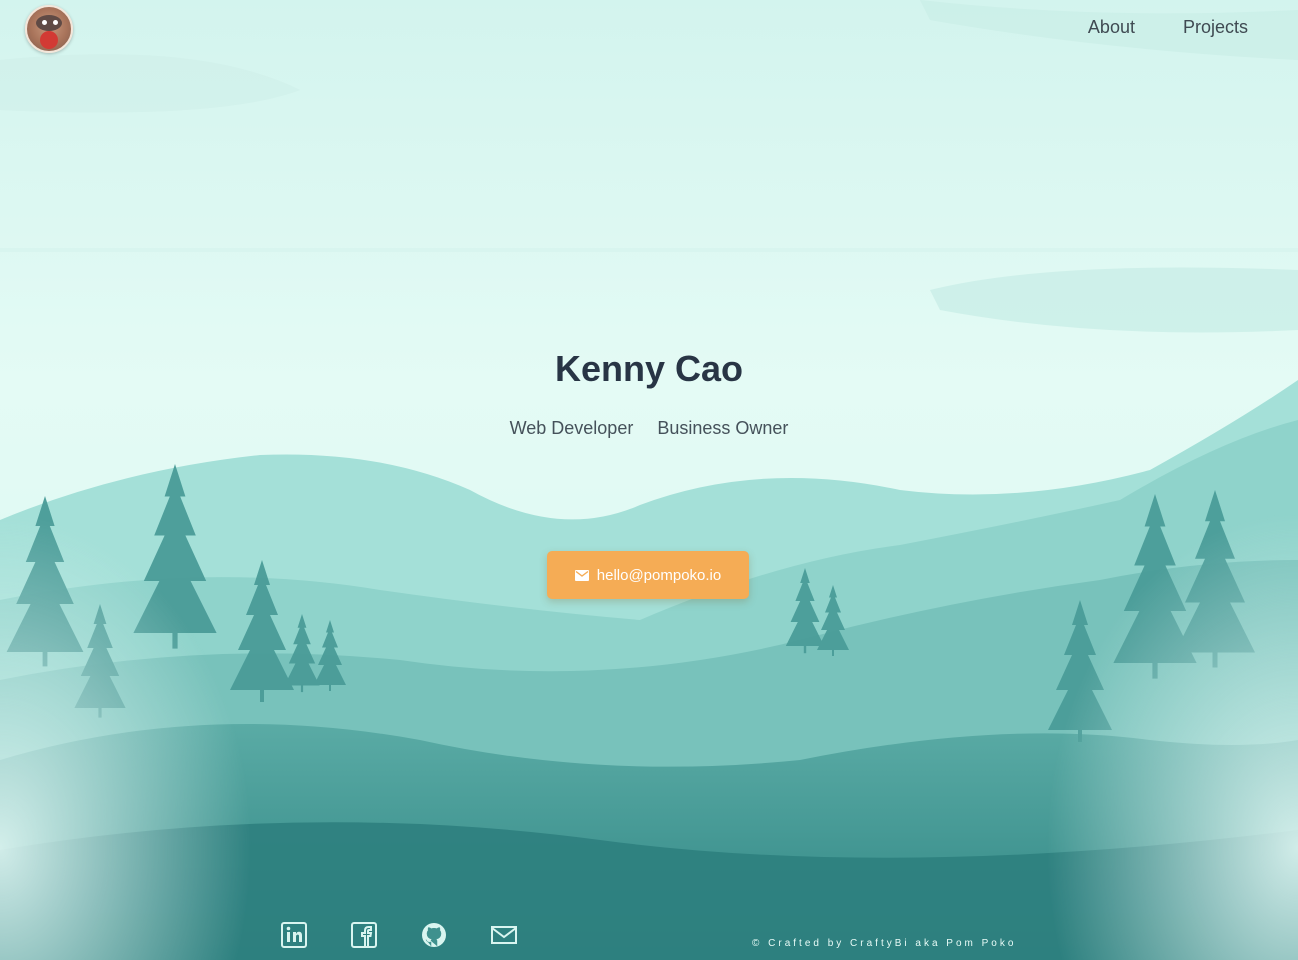 This screenshot has height=960, width=1298. What do you see at coordinates (723, 428) in the screenshot?
I see `role-business-owner: Business Owner` at bounding box center [723, 428].